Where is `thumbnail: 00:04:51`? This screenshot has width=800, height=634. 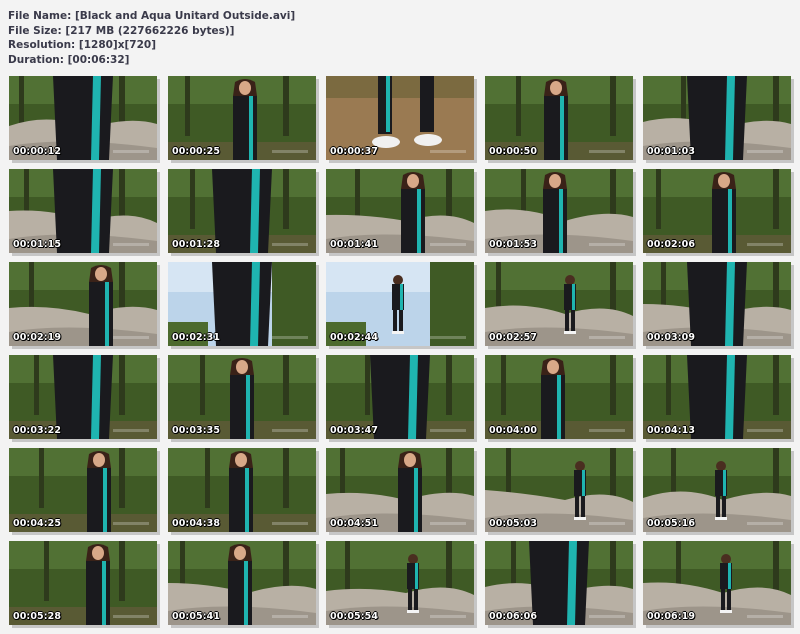
thumbnail: 00:04:51 is located at coordinates (401, 491).